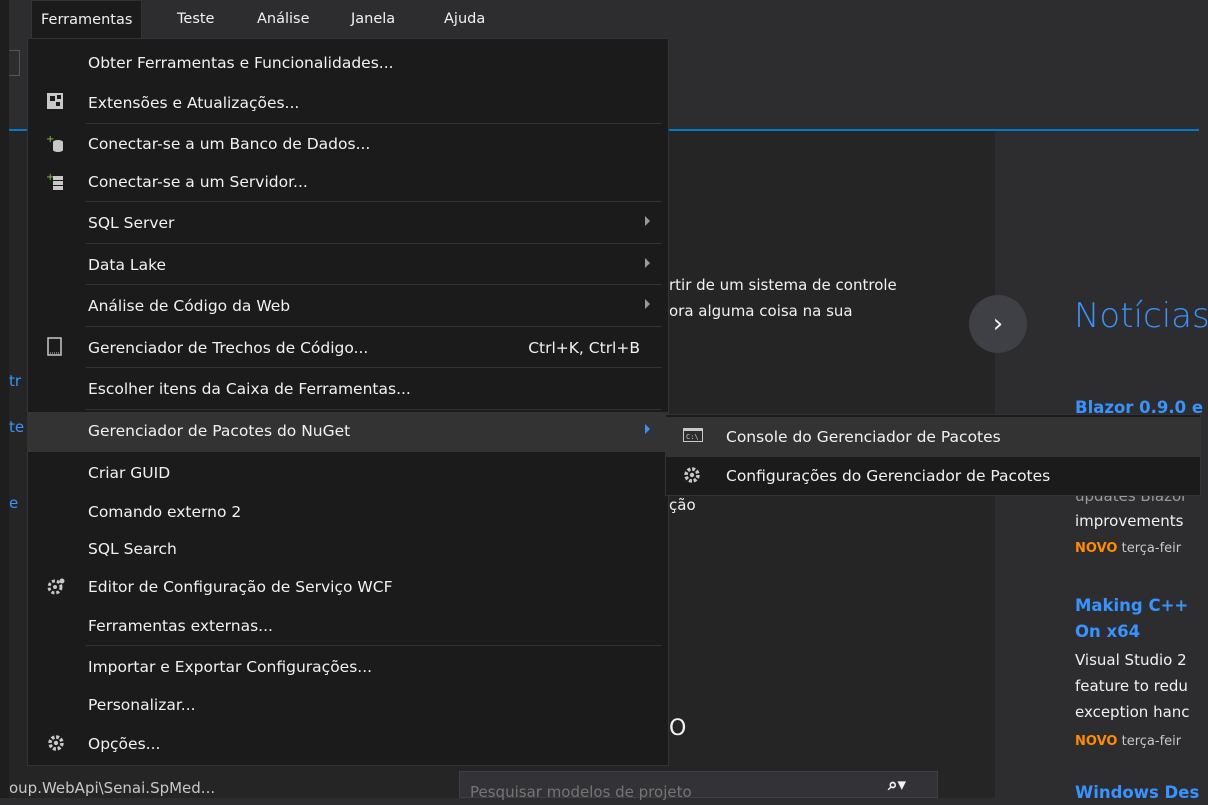 The height and width of the screenshot is (805, 1208). I want to click on submenu-item-label: Configurações do Gerenciador de Pacotes, so click(888, 476).